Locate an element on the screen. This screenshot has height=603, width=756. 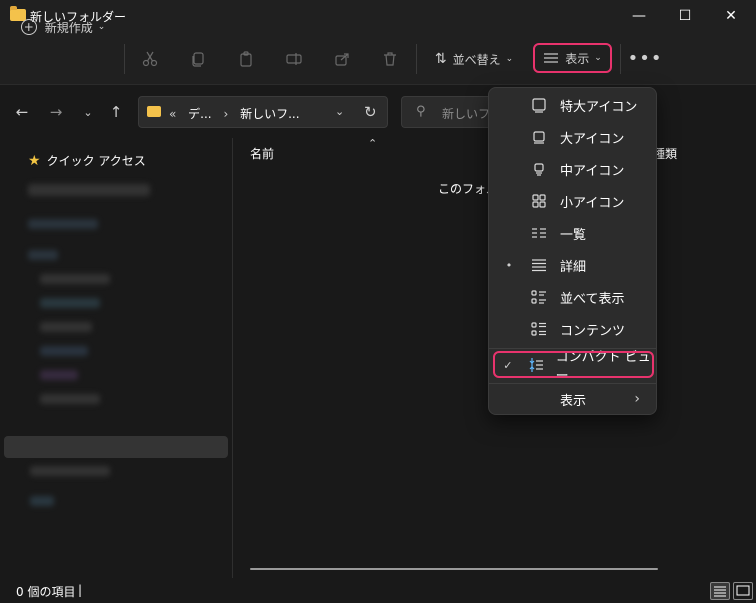
view-label: 表示 is located at coordinates (577, 58).